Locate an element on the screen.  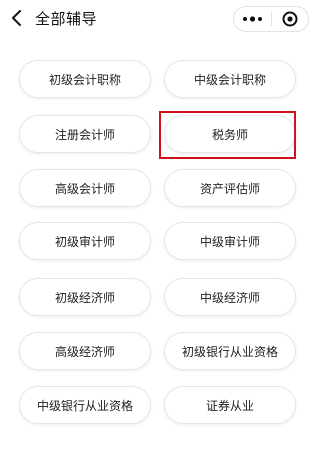
course-item: 资产评估师 is located at coordinates (230, 188).